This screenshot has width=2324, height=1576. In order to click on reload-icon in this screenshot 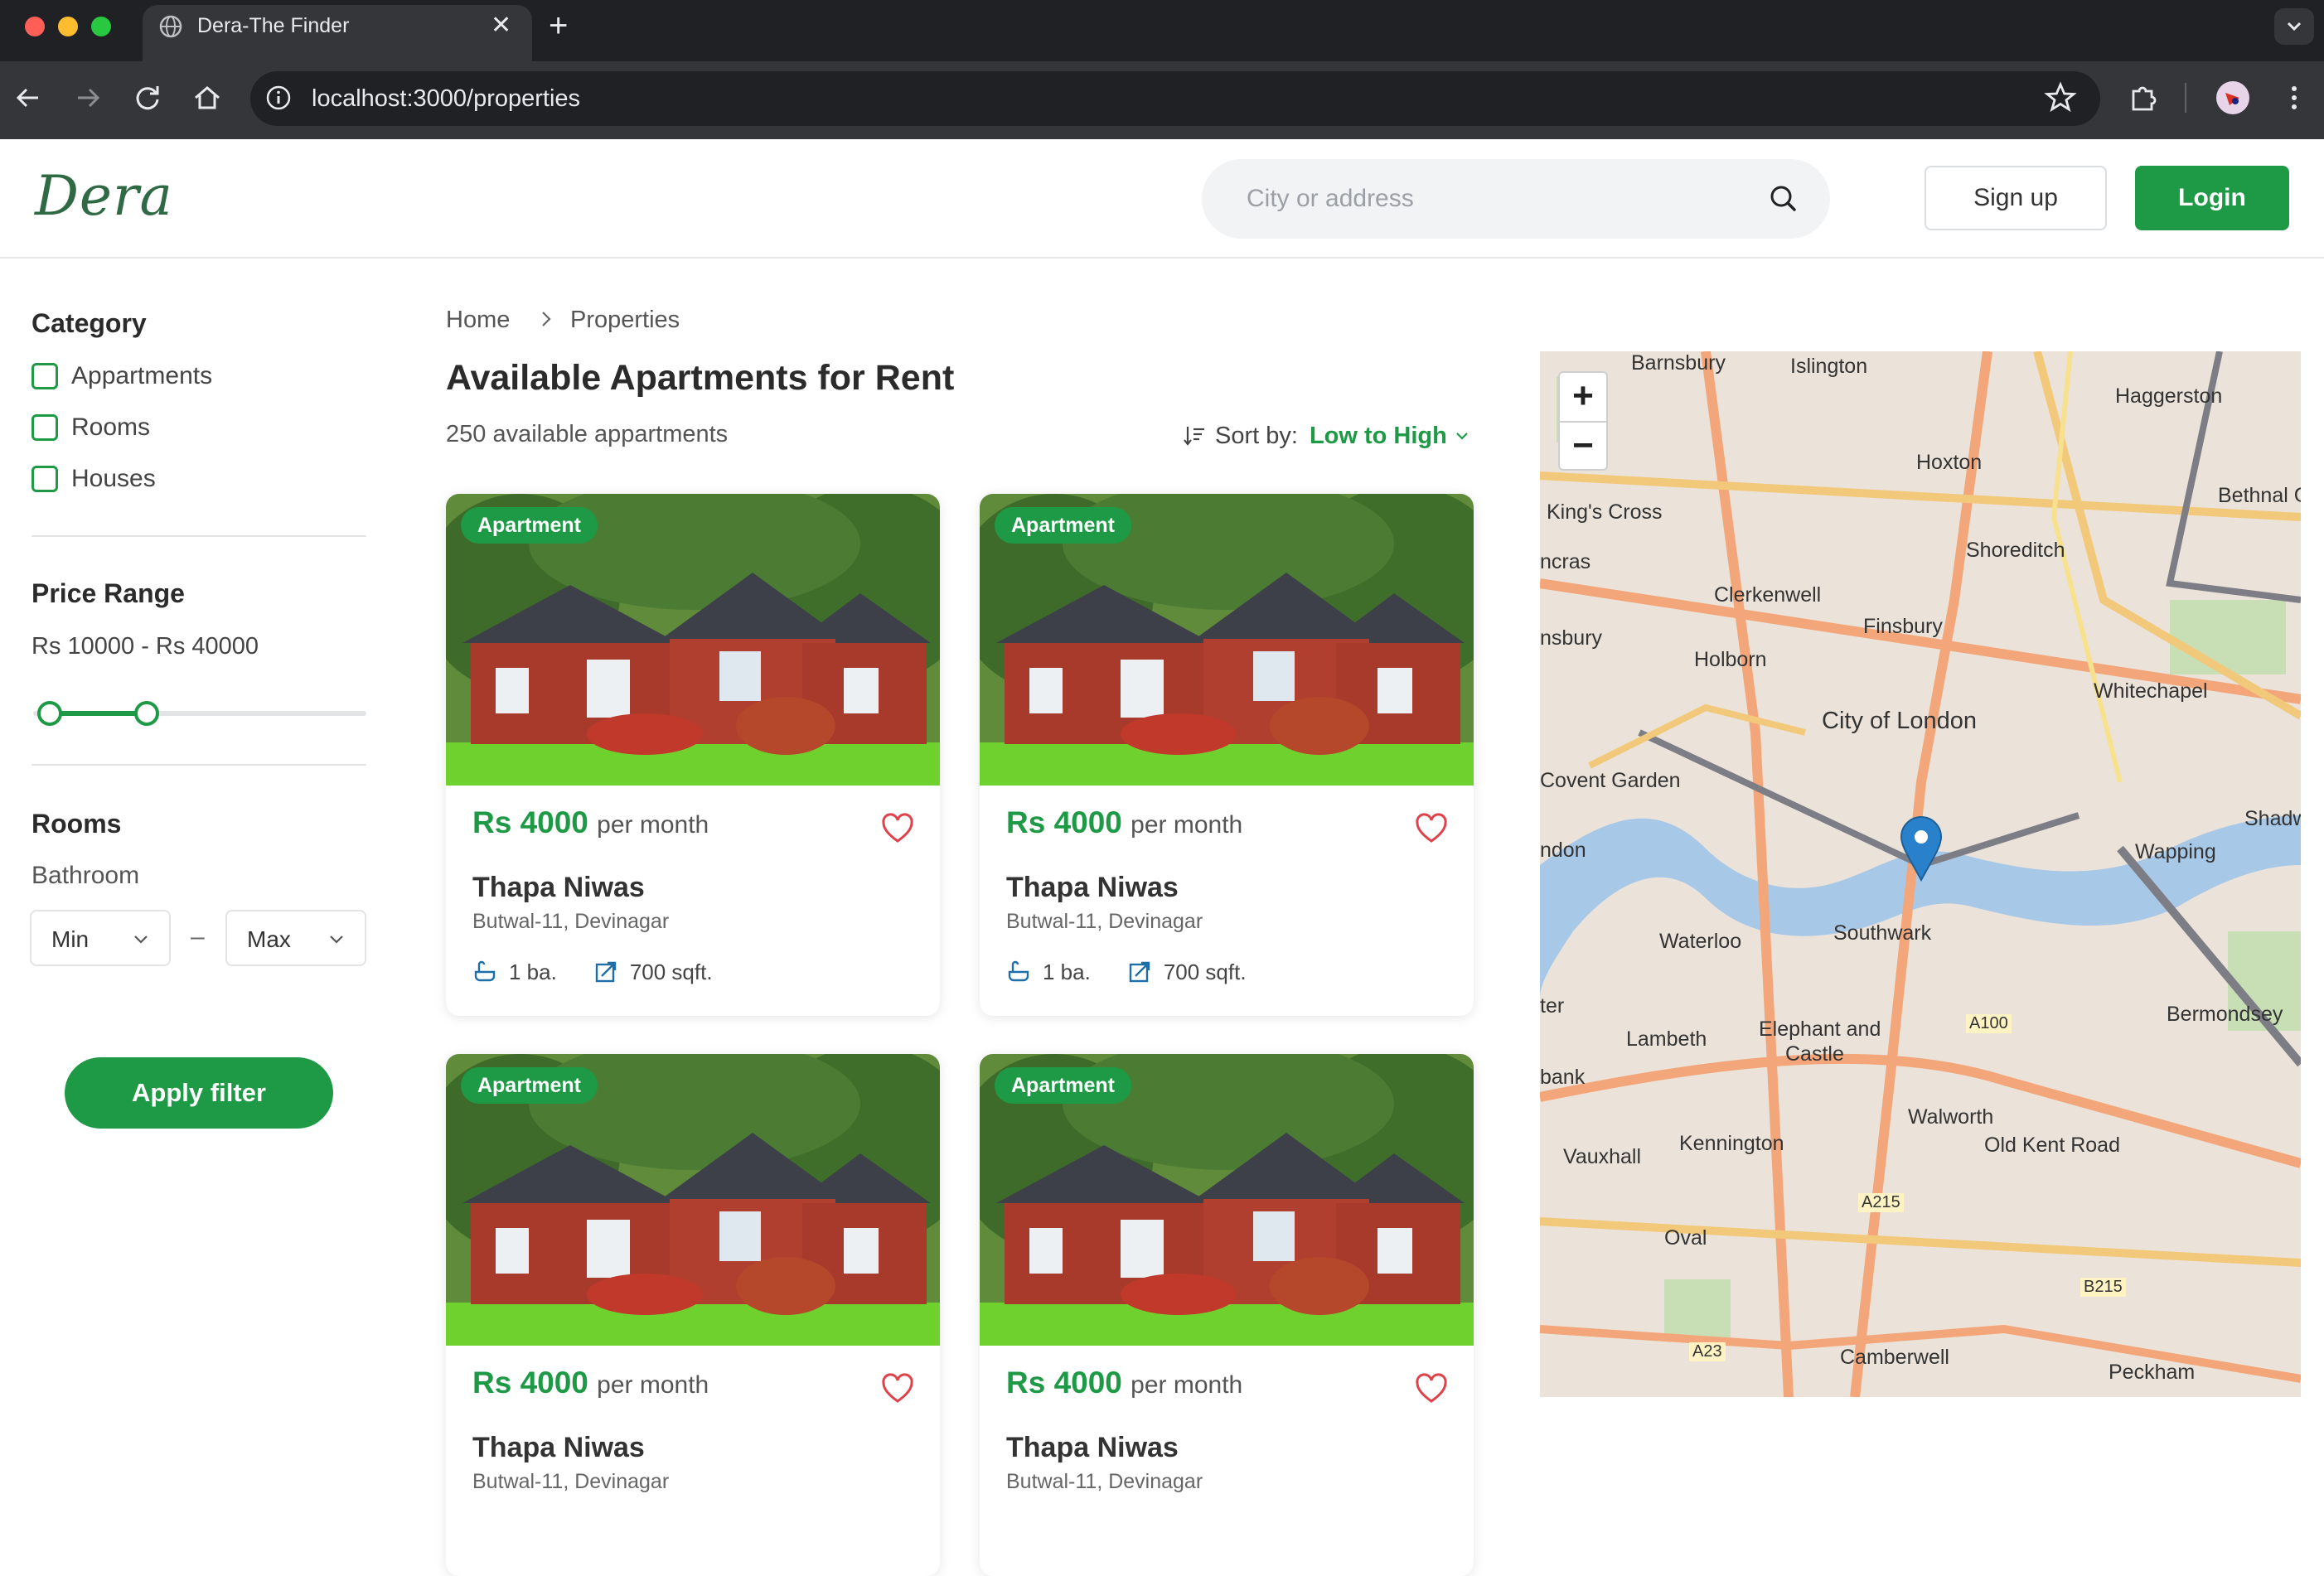, I will do `click(147, 98)`.